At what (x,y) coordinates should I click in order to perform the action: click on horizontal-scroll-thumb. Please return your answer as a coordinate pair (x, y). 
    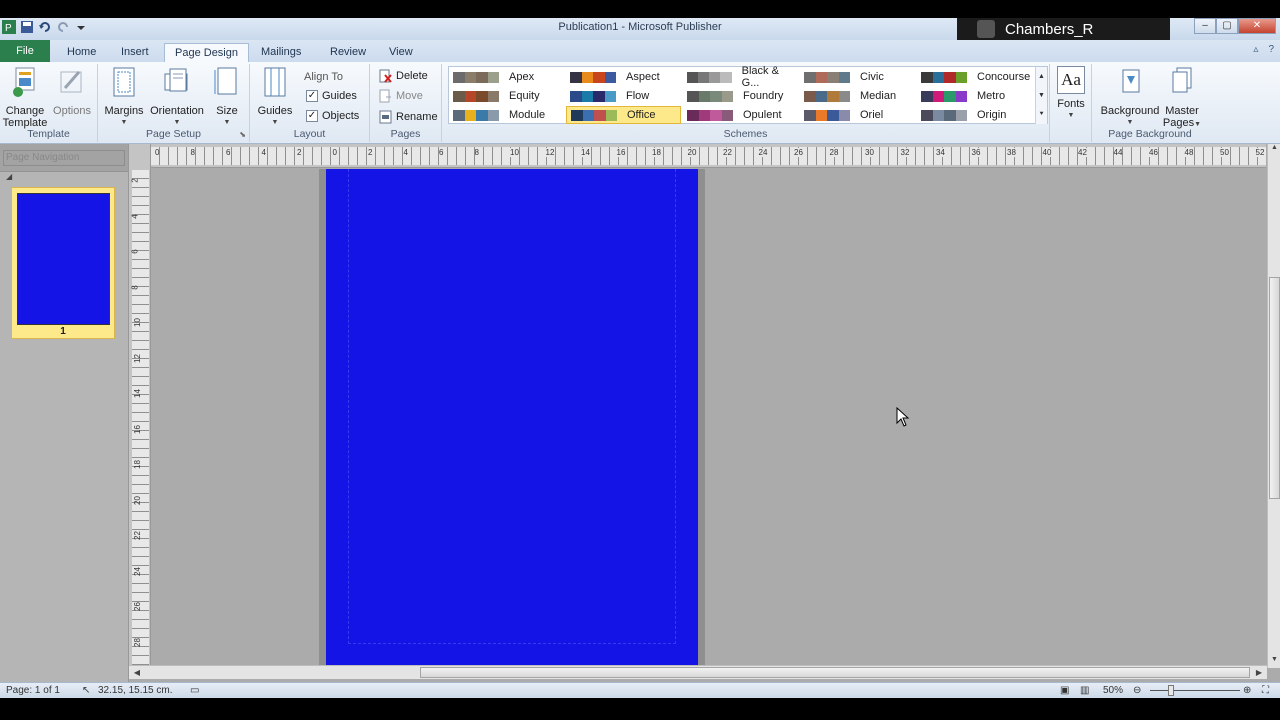
    Looking at the image, I should click on (835, 672).